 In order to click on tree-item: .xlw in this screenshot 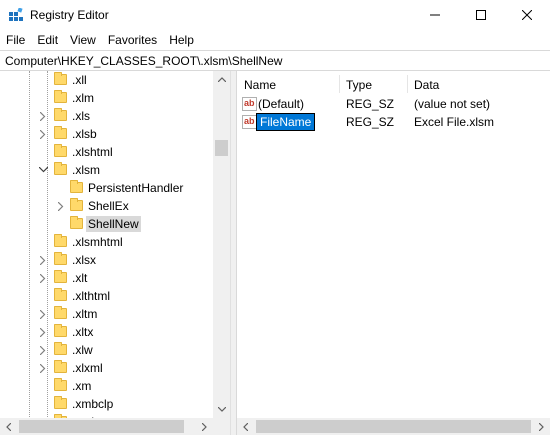, I will do `click(106, 350)`.